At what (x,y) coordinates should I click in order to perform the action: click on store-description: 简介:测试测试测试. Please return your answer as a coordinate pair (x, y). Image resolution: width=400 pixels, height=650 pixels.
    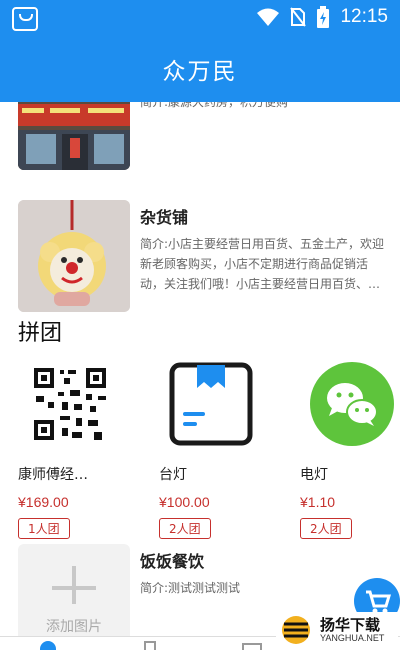
    Looking at the image, I should click on (190, 588).